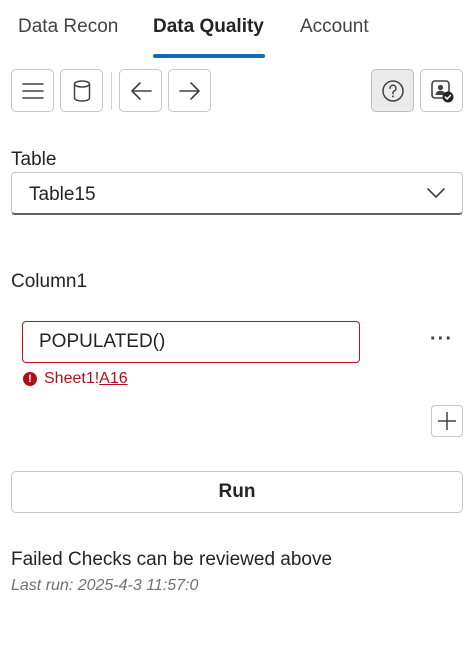 Image resolution: width=474 pixels, height=665 pixels. What do you see at coordinates (111, 91) in the screenshot?
I see `toolbar-divider` at bounding box center [111, 91].